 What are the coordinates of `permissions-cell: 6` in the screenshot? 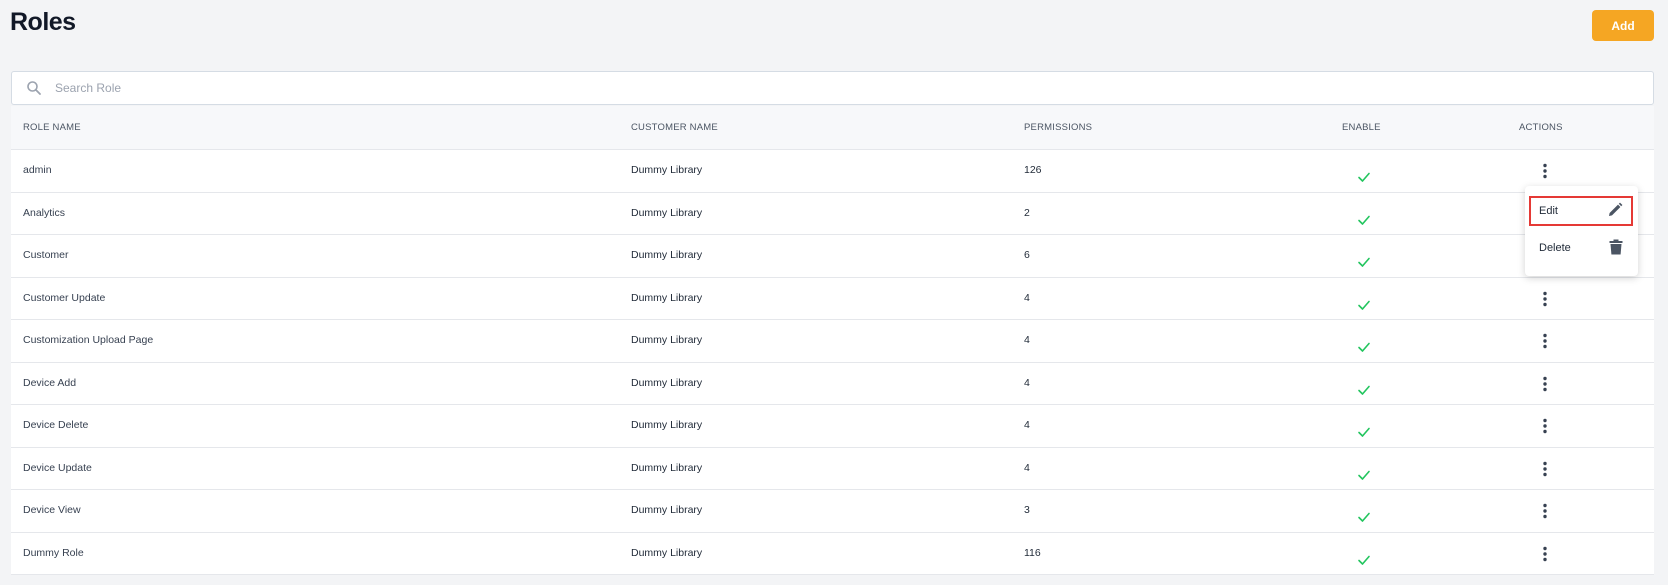 It's located at (1027, 255).